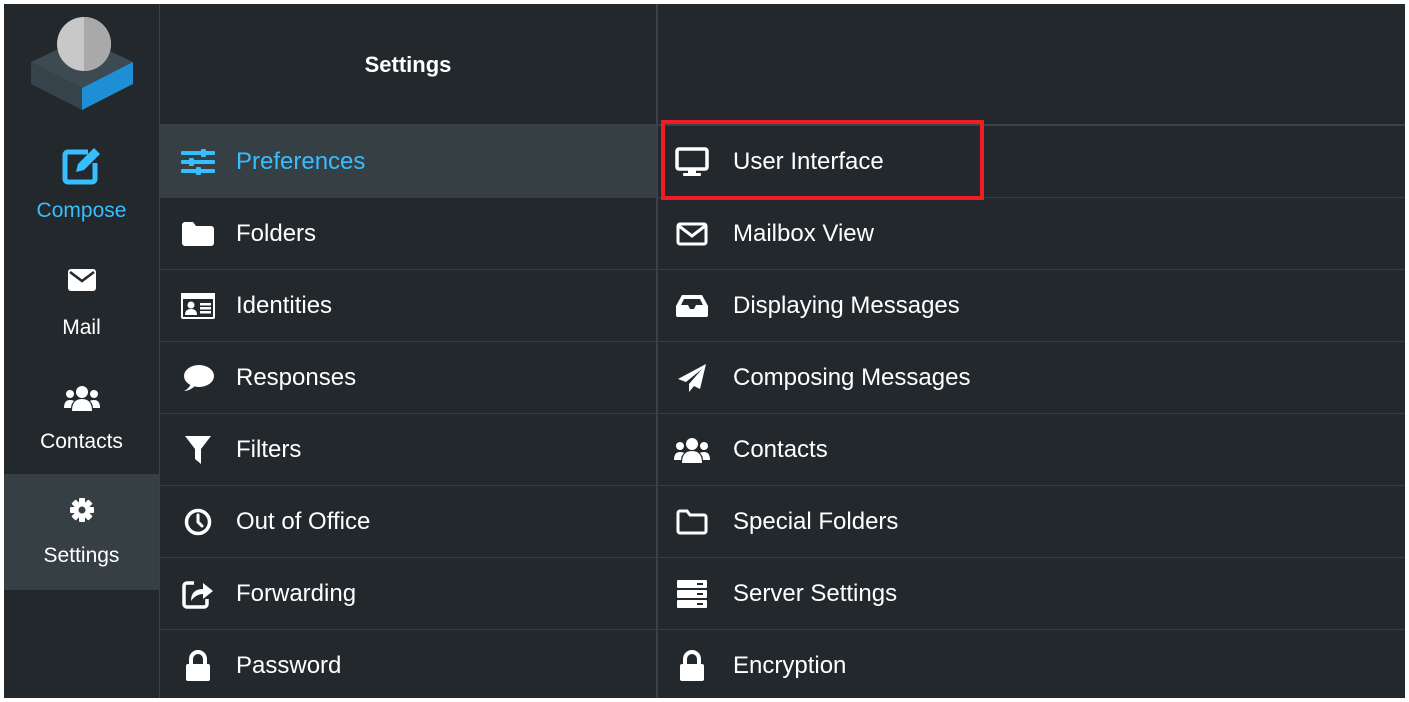 The image size is (1409, 702). What do you see at coordinates (816, 521) in the screenshot?
I see `preference-item-label: Special Folders` at bounding box center [816, 521].